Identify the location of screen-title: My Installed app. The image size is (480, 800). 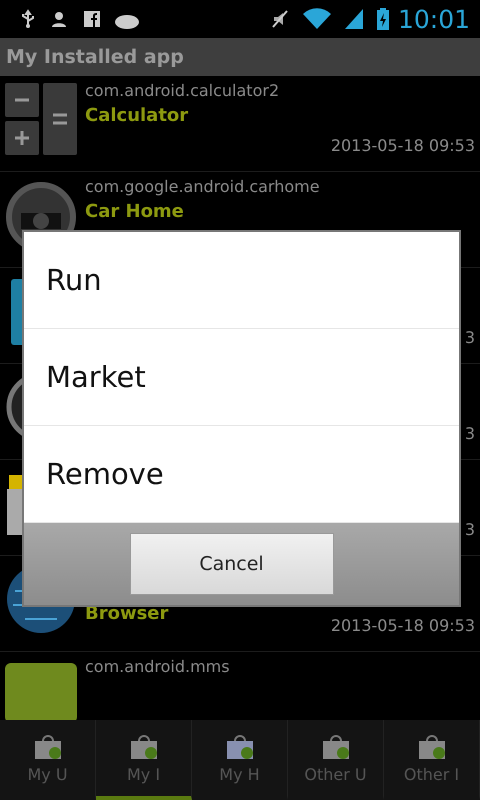
(95, 57).